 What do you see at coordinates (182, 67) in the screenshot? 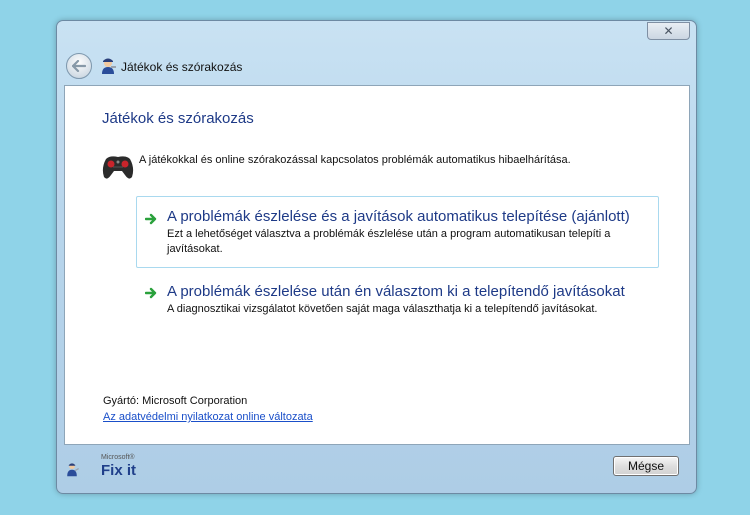
I see `window-title: Játékok és szórakozás` at bounding box center [182, 67].